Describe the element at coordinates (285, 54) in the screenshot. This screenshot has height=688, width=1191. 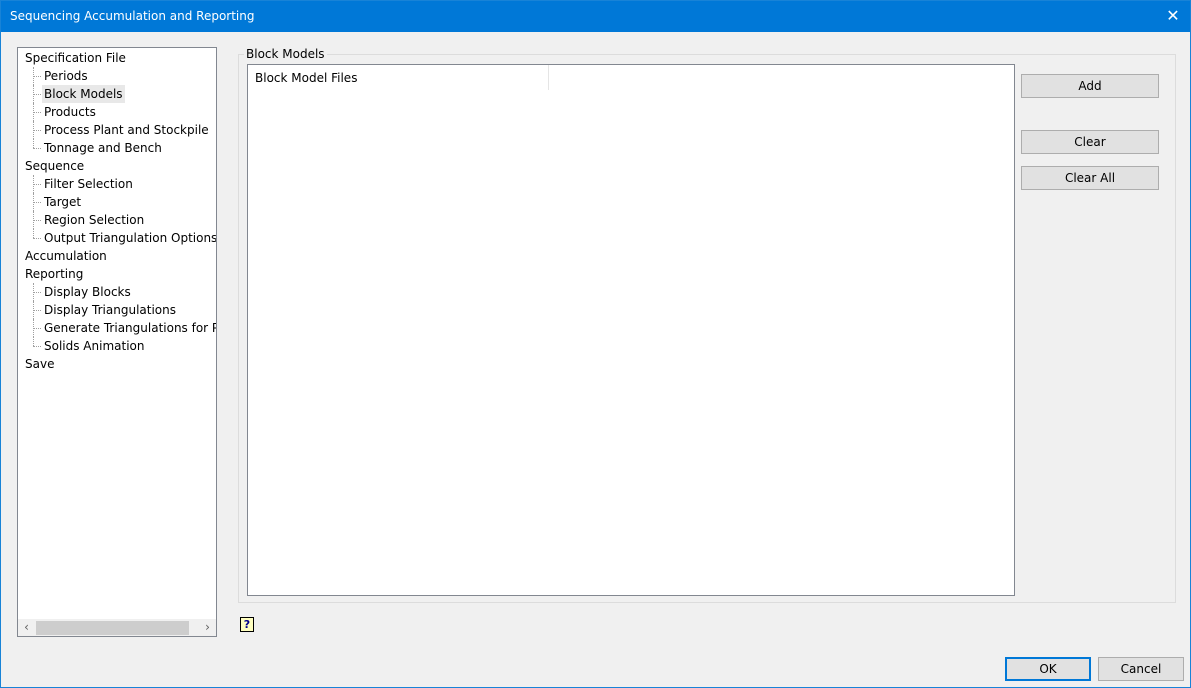
I see `group-label: Block Models` at that location.